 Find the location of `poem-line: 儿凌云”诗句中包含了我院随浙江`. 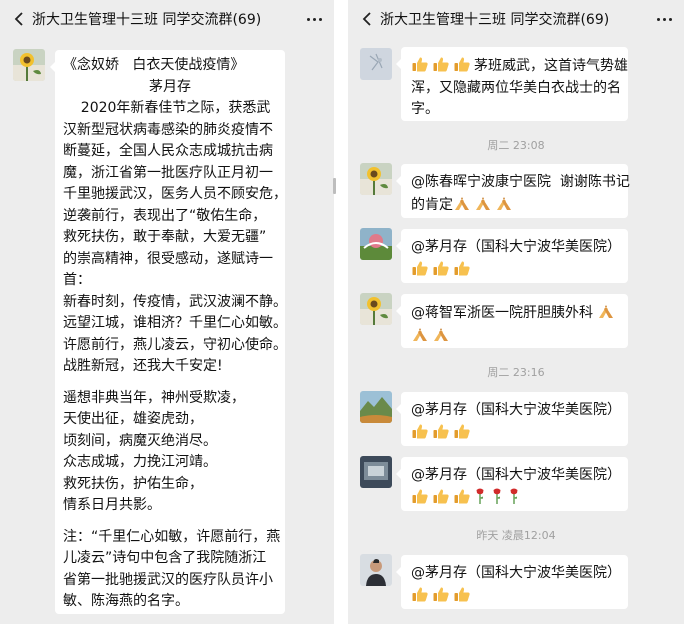

poem-line: 儿凌云”诗句中包含了我院随浙江 is located at coordinates (165, 558).